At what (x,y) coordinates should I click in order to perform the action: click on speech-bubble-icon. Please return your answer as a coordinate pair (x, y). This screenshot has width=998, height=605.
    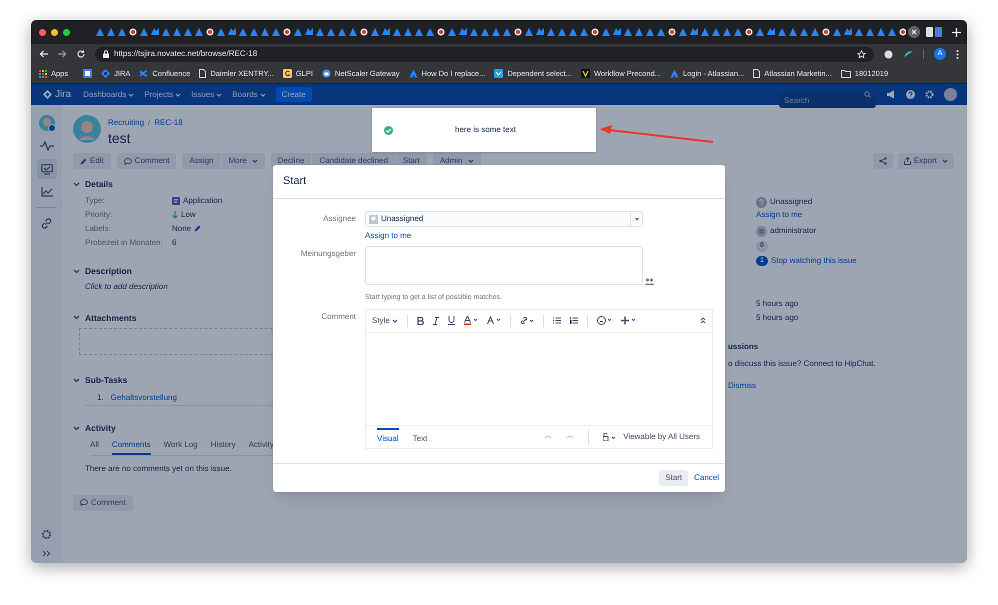
    Looking at the image, I should click on (128, 161).